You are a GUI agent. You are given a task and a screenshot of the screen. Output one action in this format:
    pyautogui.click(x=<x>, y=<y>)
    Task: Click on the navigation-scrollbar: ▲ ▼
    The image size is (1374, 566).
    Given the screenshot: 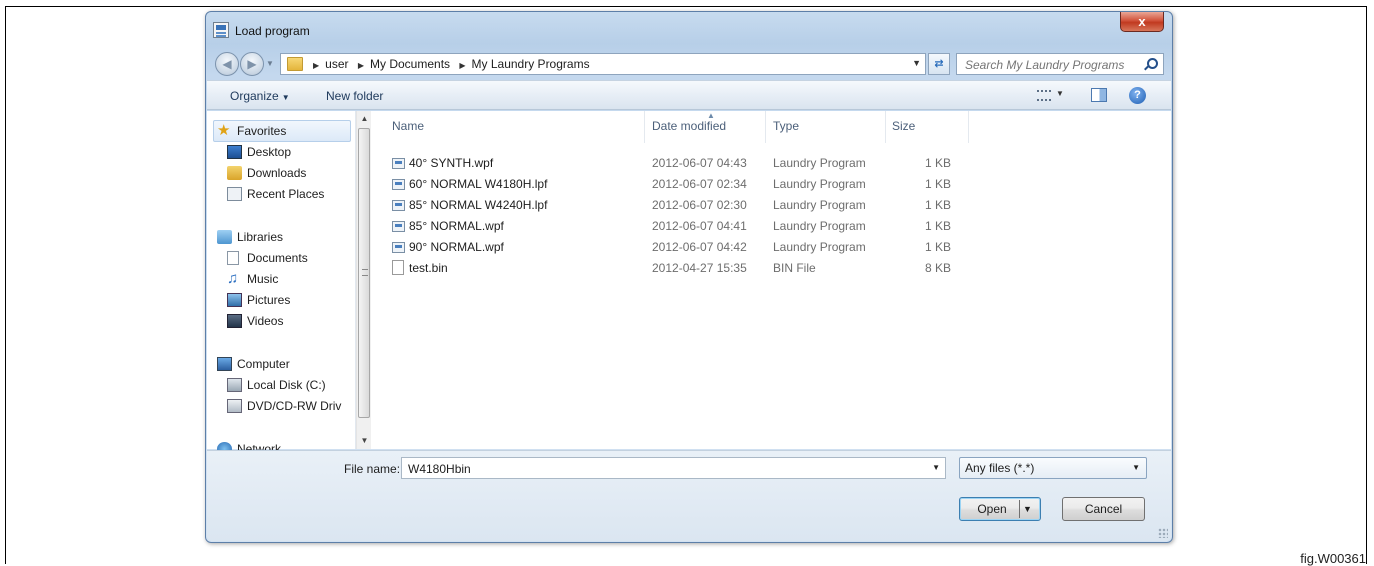 What is the action you would take?
    pyautogui.click(x=363, y=280)
    